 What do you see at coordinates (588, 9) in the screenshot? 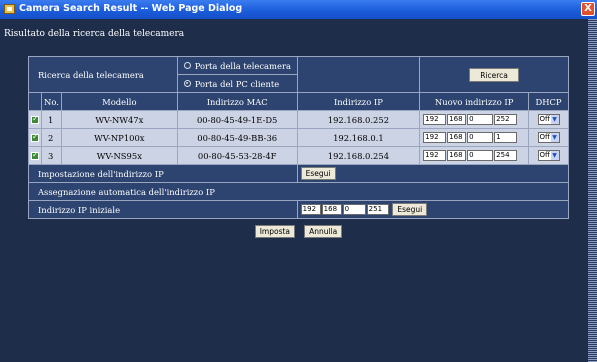
I see `close-icon: X` at bounding box center [588, 9].